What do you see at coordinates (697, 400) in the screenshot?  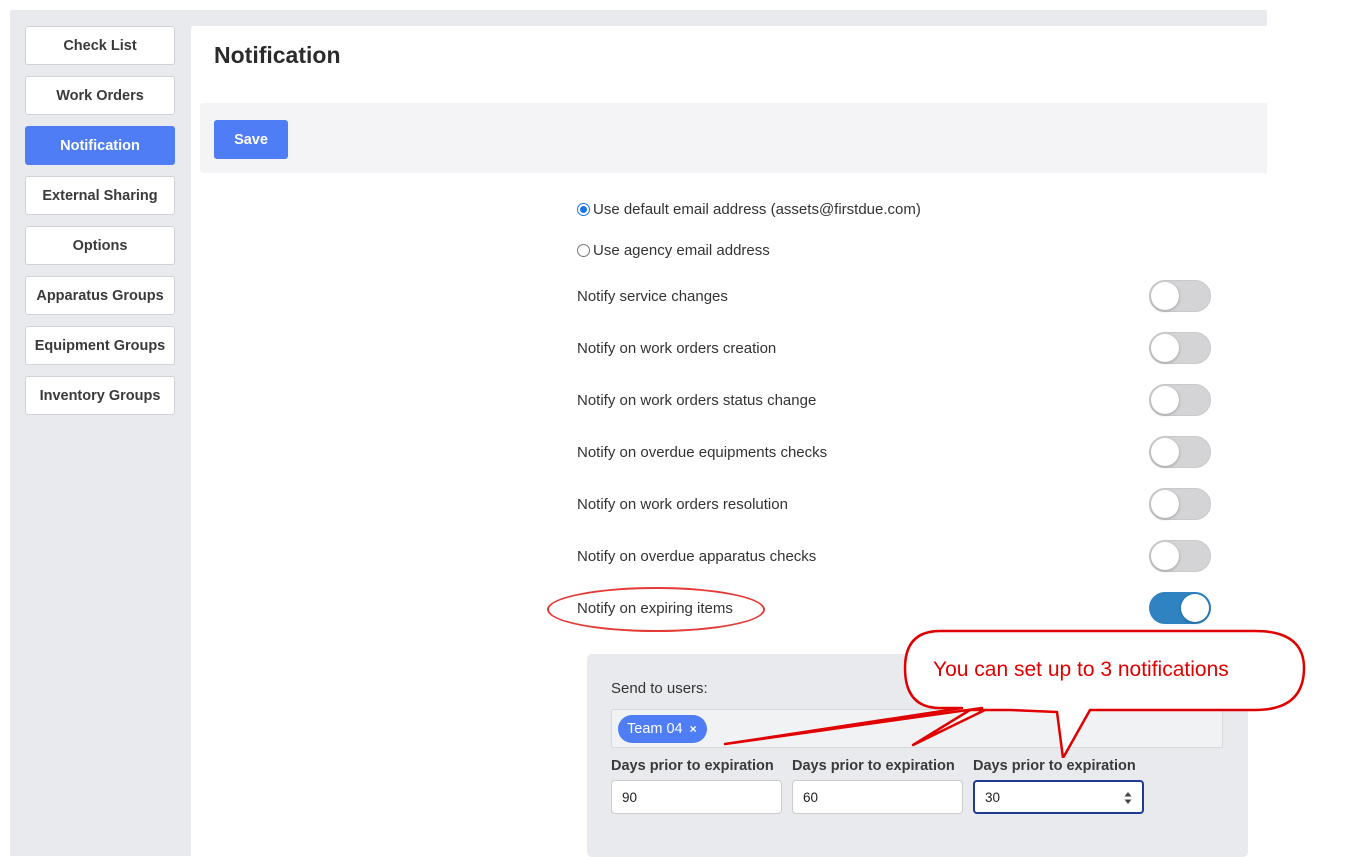 I see `toggle-label: Notify on work orders status change` at bounding box center [697, 400].